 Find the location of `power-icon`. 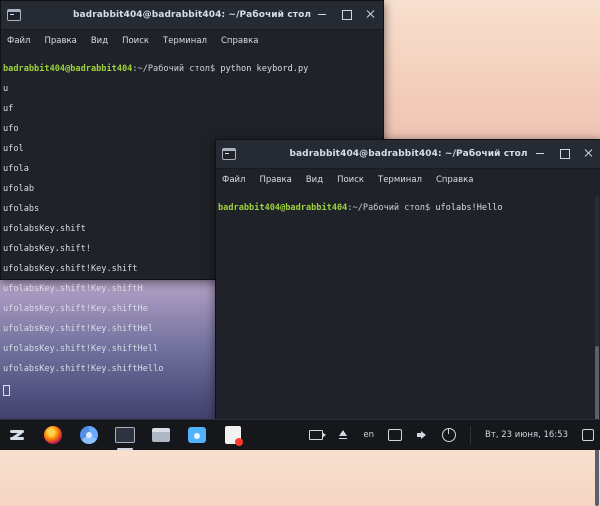

power-icon is located at coordinates (449, 435).